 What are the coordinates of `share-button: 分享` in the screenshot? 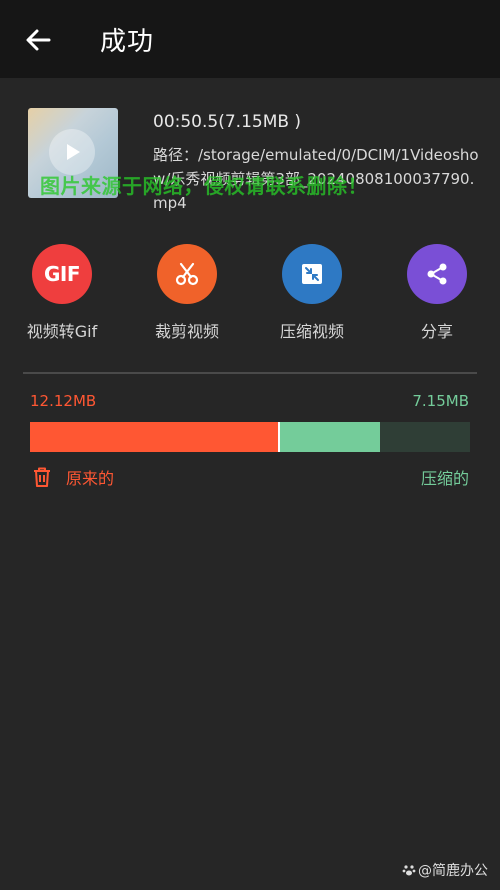 It's located at (437, 293).